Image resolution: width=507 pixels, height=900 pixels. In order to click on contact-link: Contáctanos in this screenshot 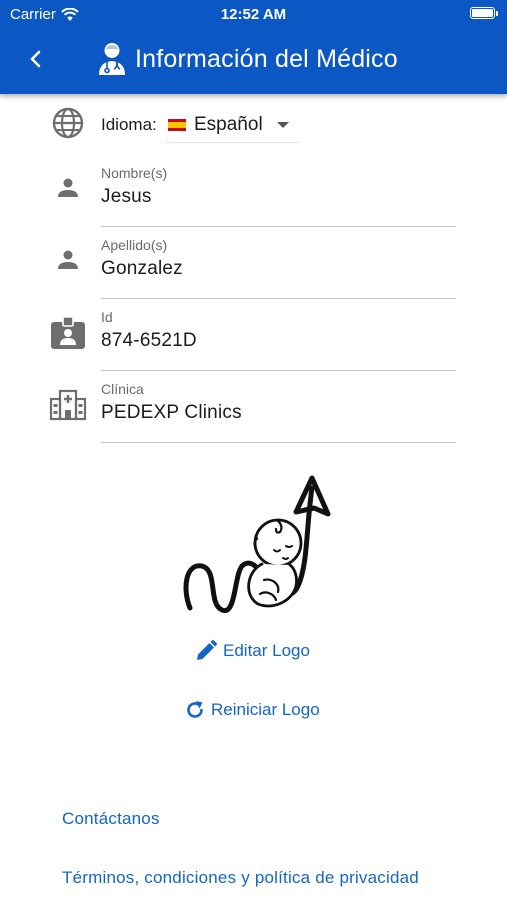, I will do `click(111, 819)`.